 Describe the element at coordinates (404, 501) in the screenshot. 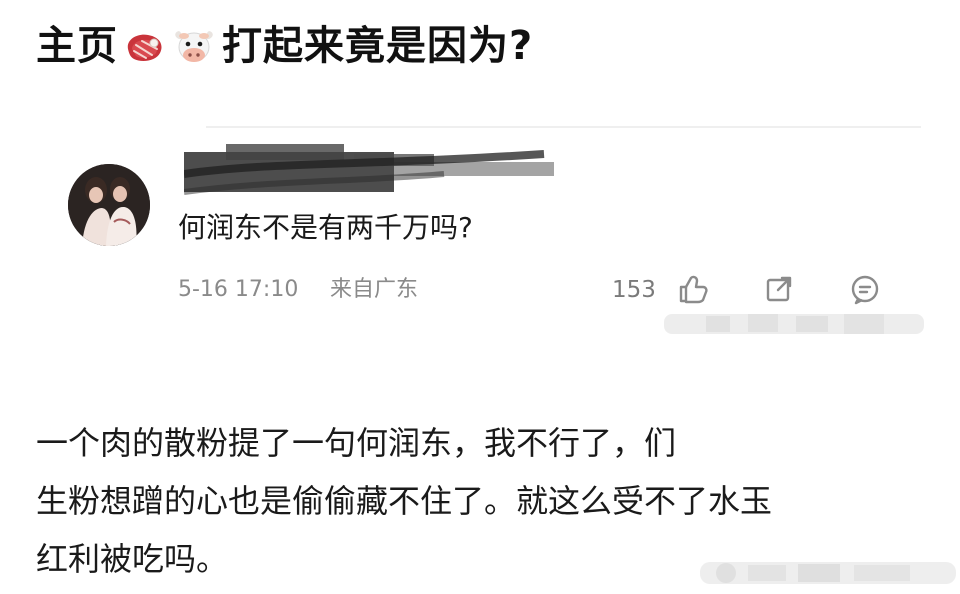

I see `body-line-2: 生粉想蹭的心也是偷偷藏不住了。就这么受不了水玉` at that location.